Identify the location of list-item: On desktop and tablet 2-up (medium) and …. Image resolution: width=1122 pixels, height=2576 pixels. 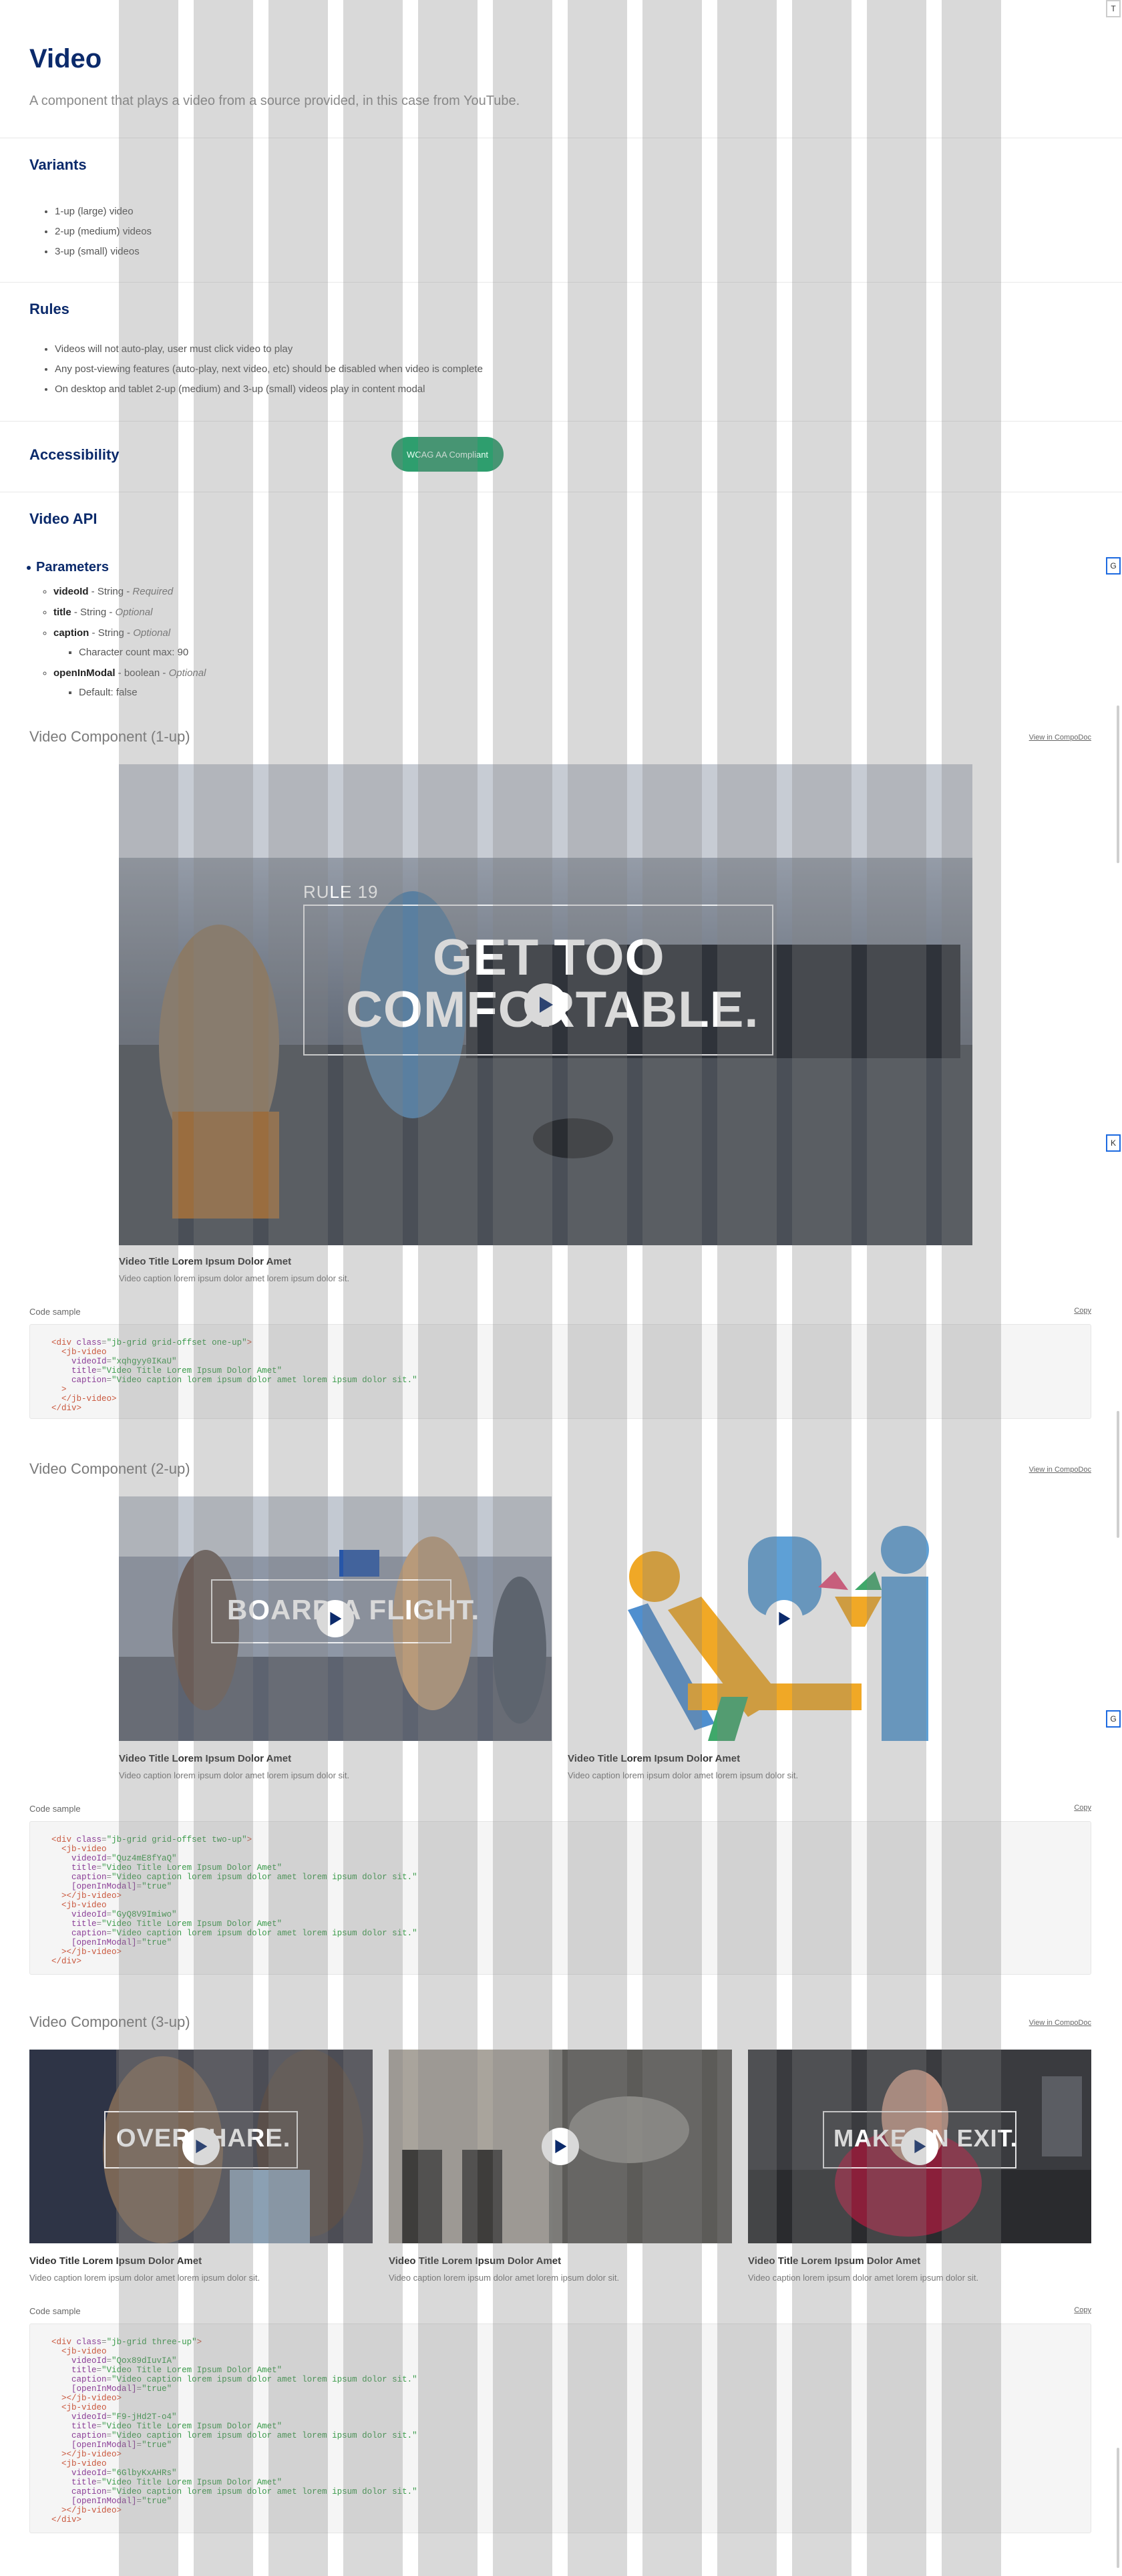
(269, 389).